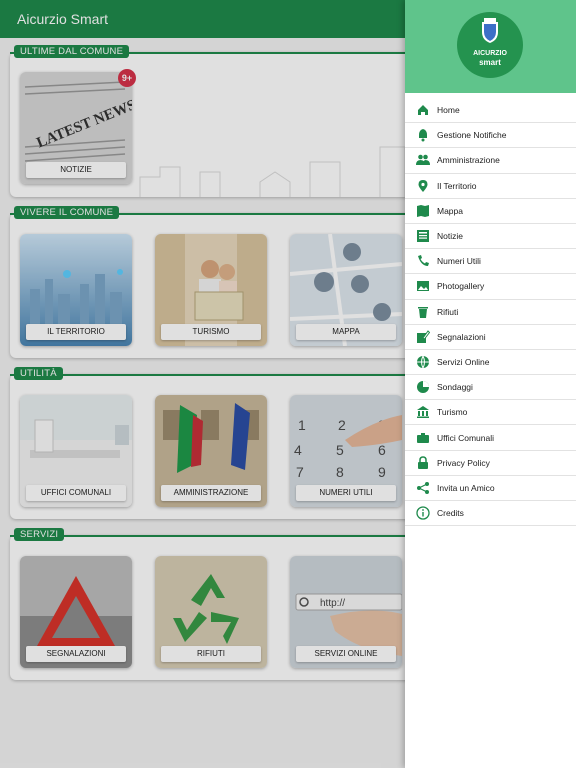 The height and width of the screenshot is (768, 576). I want to click on trash-icon, so click(423, 312).